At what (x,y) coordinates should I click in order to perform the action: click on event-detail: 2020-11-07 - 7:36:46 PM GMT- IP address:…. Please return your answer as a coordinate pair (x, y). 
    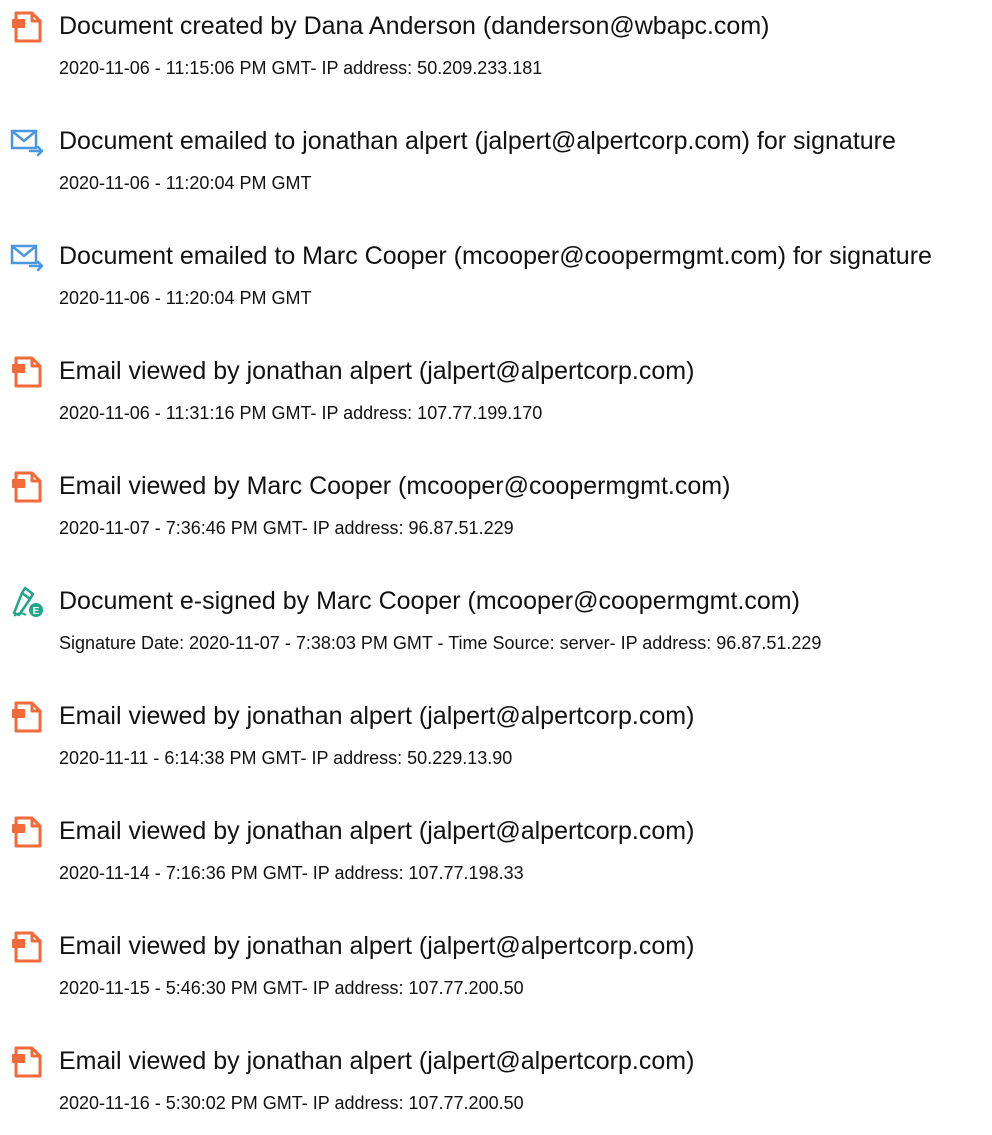
    Looking at the image, I should click on (286, 528).